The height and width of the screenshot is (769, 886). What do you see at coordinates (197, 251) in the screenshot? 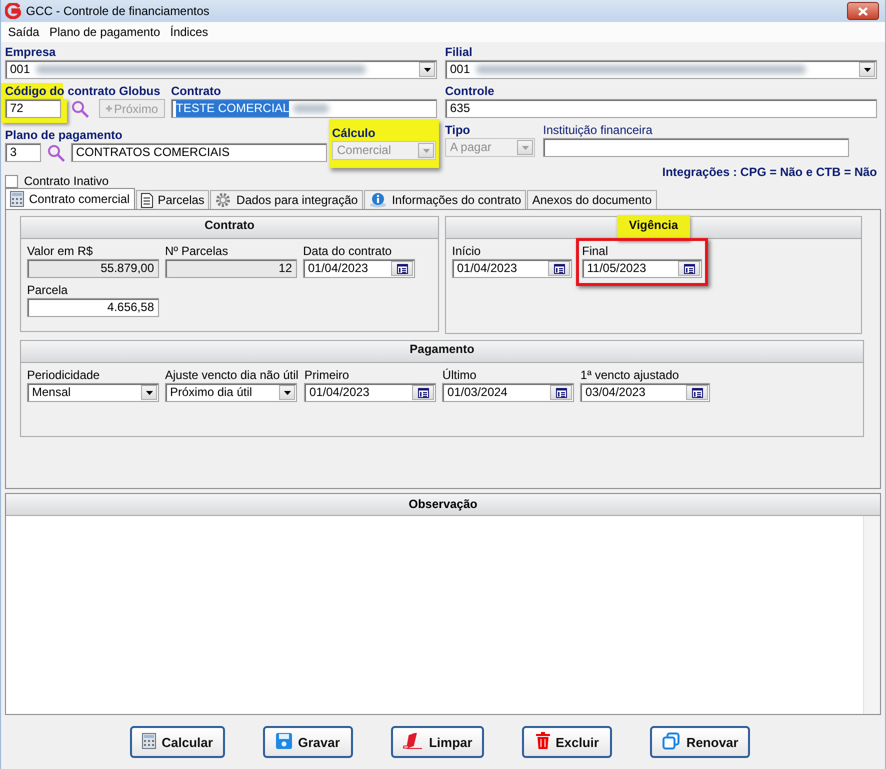
I see `field-label: Nº Parcelas` at bounding box center [197, 251].